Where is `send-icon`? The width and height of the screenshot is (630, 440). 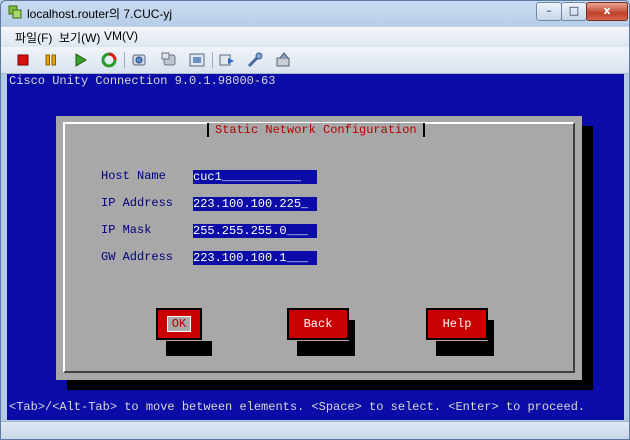
send-icon is located at coordinates (227, 60).